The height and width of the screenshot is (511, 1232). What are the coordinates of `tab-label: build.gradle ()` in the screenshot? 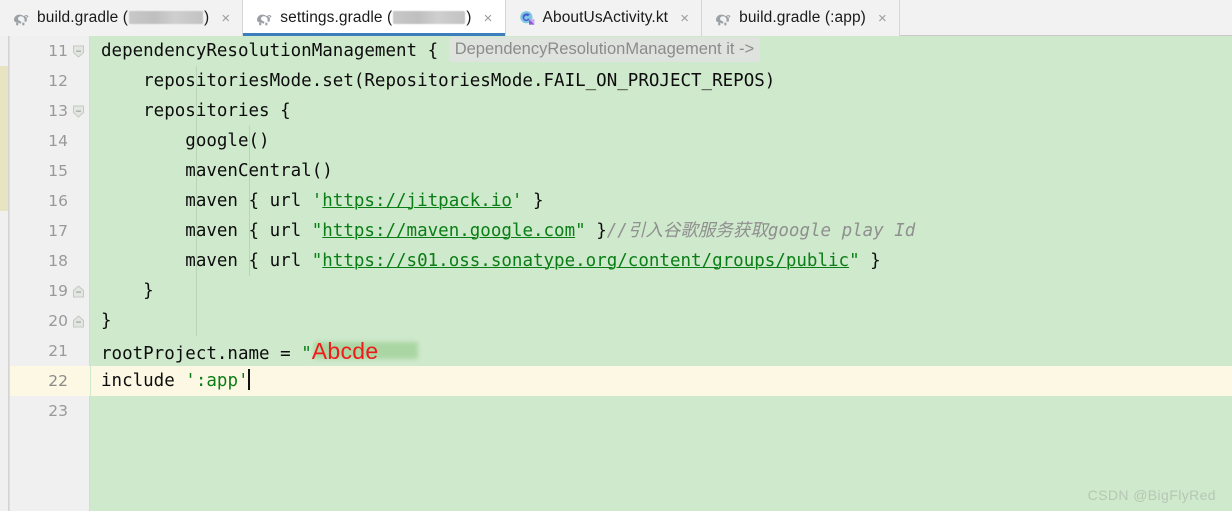 It's located at (123, 17).